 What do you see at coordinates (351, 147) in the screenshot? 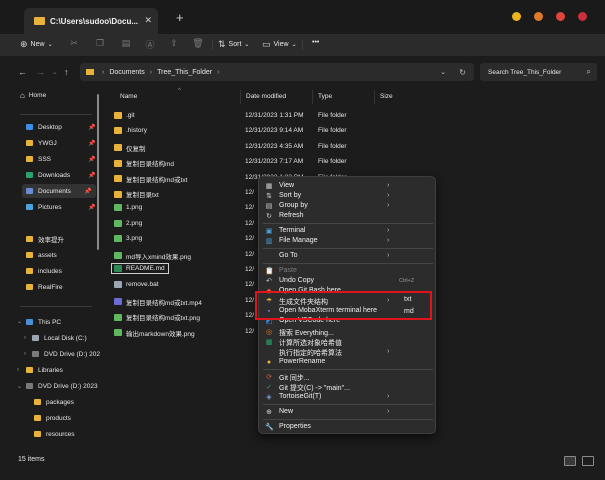
I see `file-row: 仅复制 12/31/2023 4:35 AM File folder` at bounding box center [351, 147].